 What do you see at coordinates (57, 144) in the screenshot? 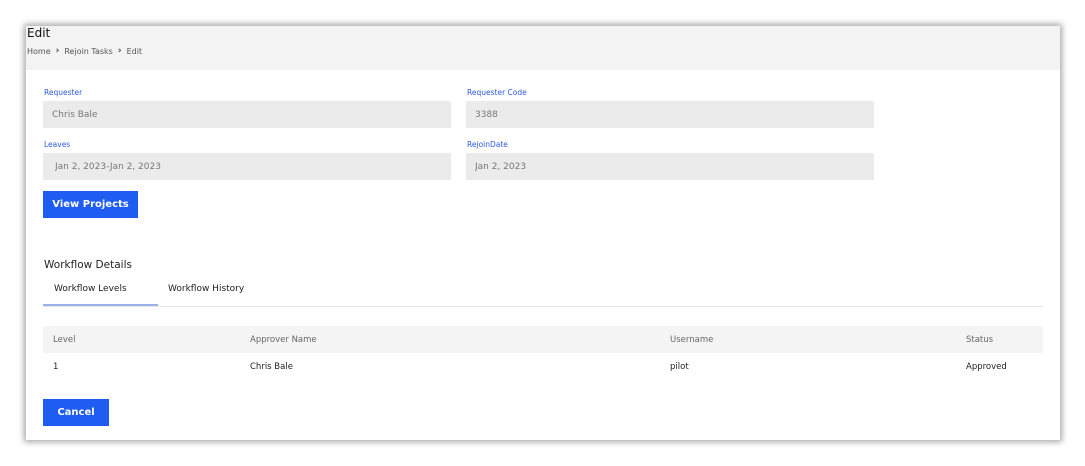
I see `leaves-label: Leaves` at bounding box center [57, 144].